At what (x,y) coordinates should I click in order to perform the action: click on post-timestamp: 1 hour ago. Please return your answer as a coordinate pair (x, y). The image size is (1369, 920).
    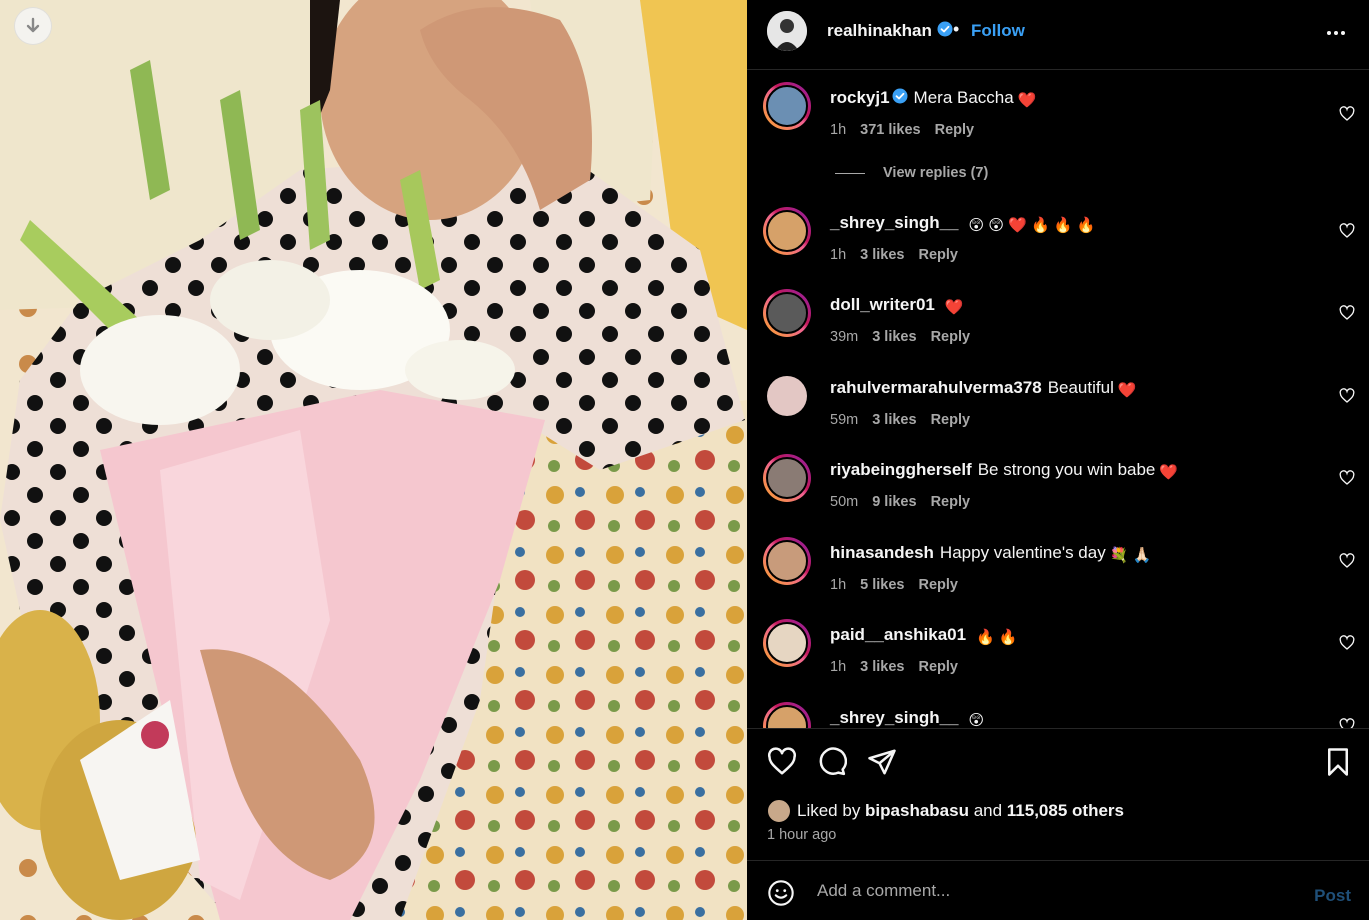
    Looking at the image, I should click on (801, 835).